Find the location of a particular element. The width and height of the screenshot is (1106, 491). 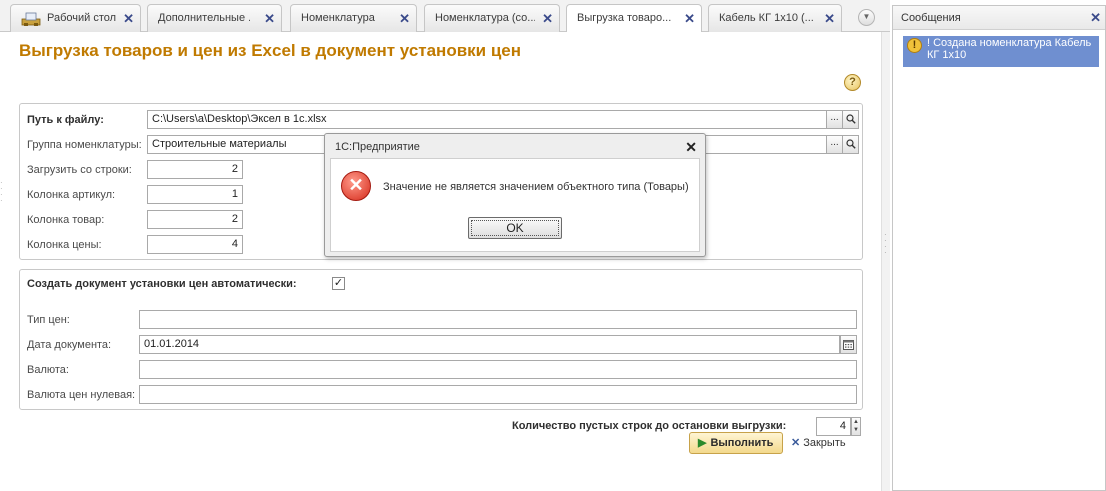

close-button: ✕ Закрыть is located at coordinates (818, 442).